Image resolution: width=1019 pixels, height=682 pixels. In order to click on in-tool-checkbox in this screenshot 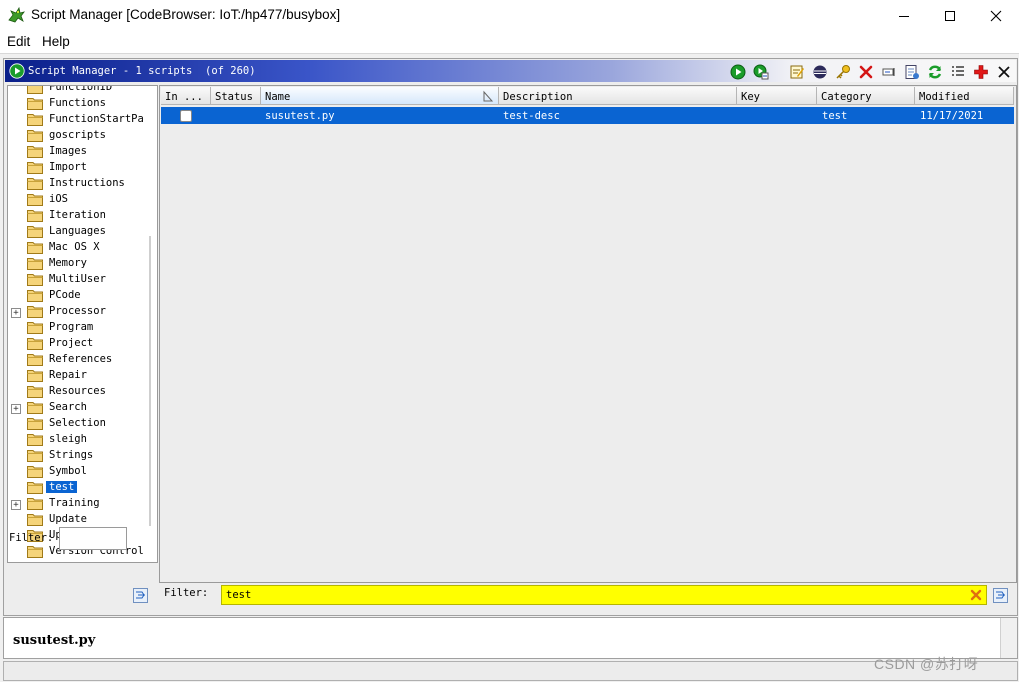, I will do `click(186, 116)`.